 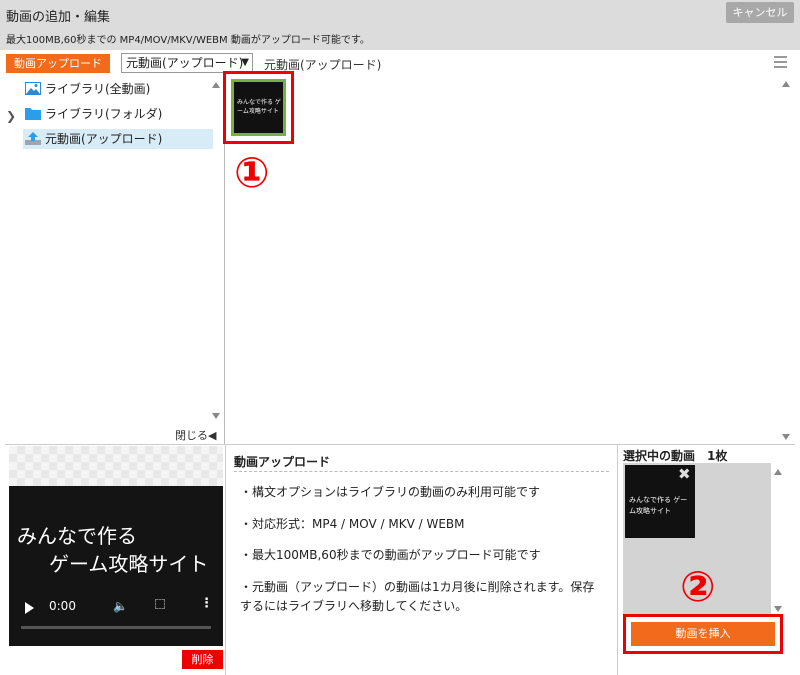 What do you see at coordinates (33, 138) in the screenshot?
I see `upload-icon` at bounding box center [33, 138].